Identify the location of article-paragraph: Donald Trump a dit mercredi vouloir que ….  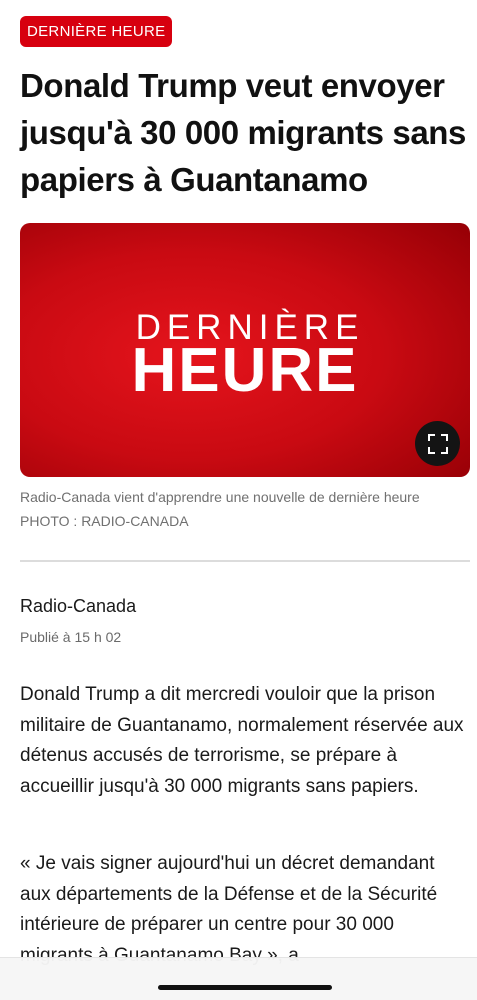
(242, 740).